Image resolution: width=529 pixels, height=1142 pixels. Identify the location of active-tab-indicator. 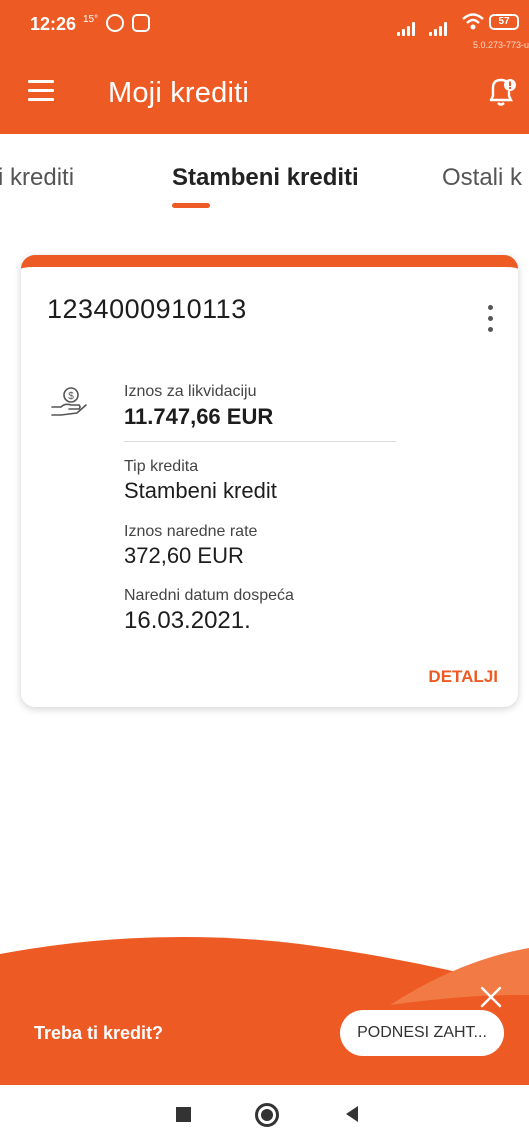
(191, 205).